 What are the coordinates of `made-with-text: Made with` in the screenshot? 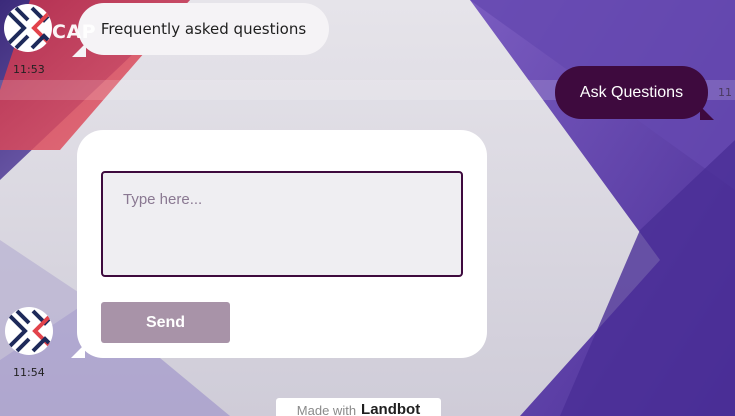 It's located at (326, 409).